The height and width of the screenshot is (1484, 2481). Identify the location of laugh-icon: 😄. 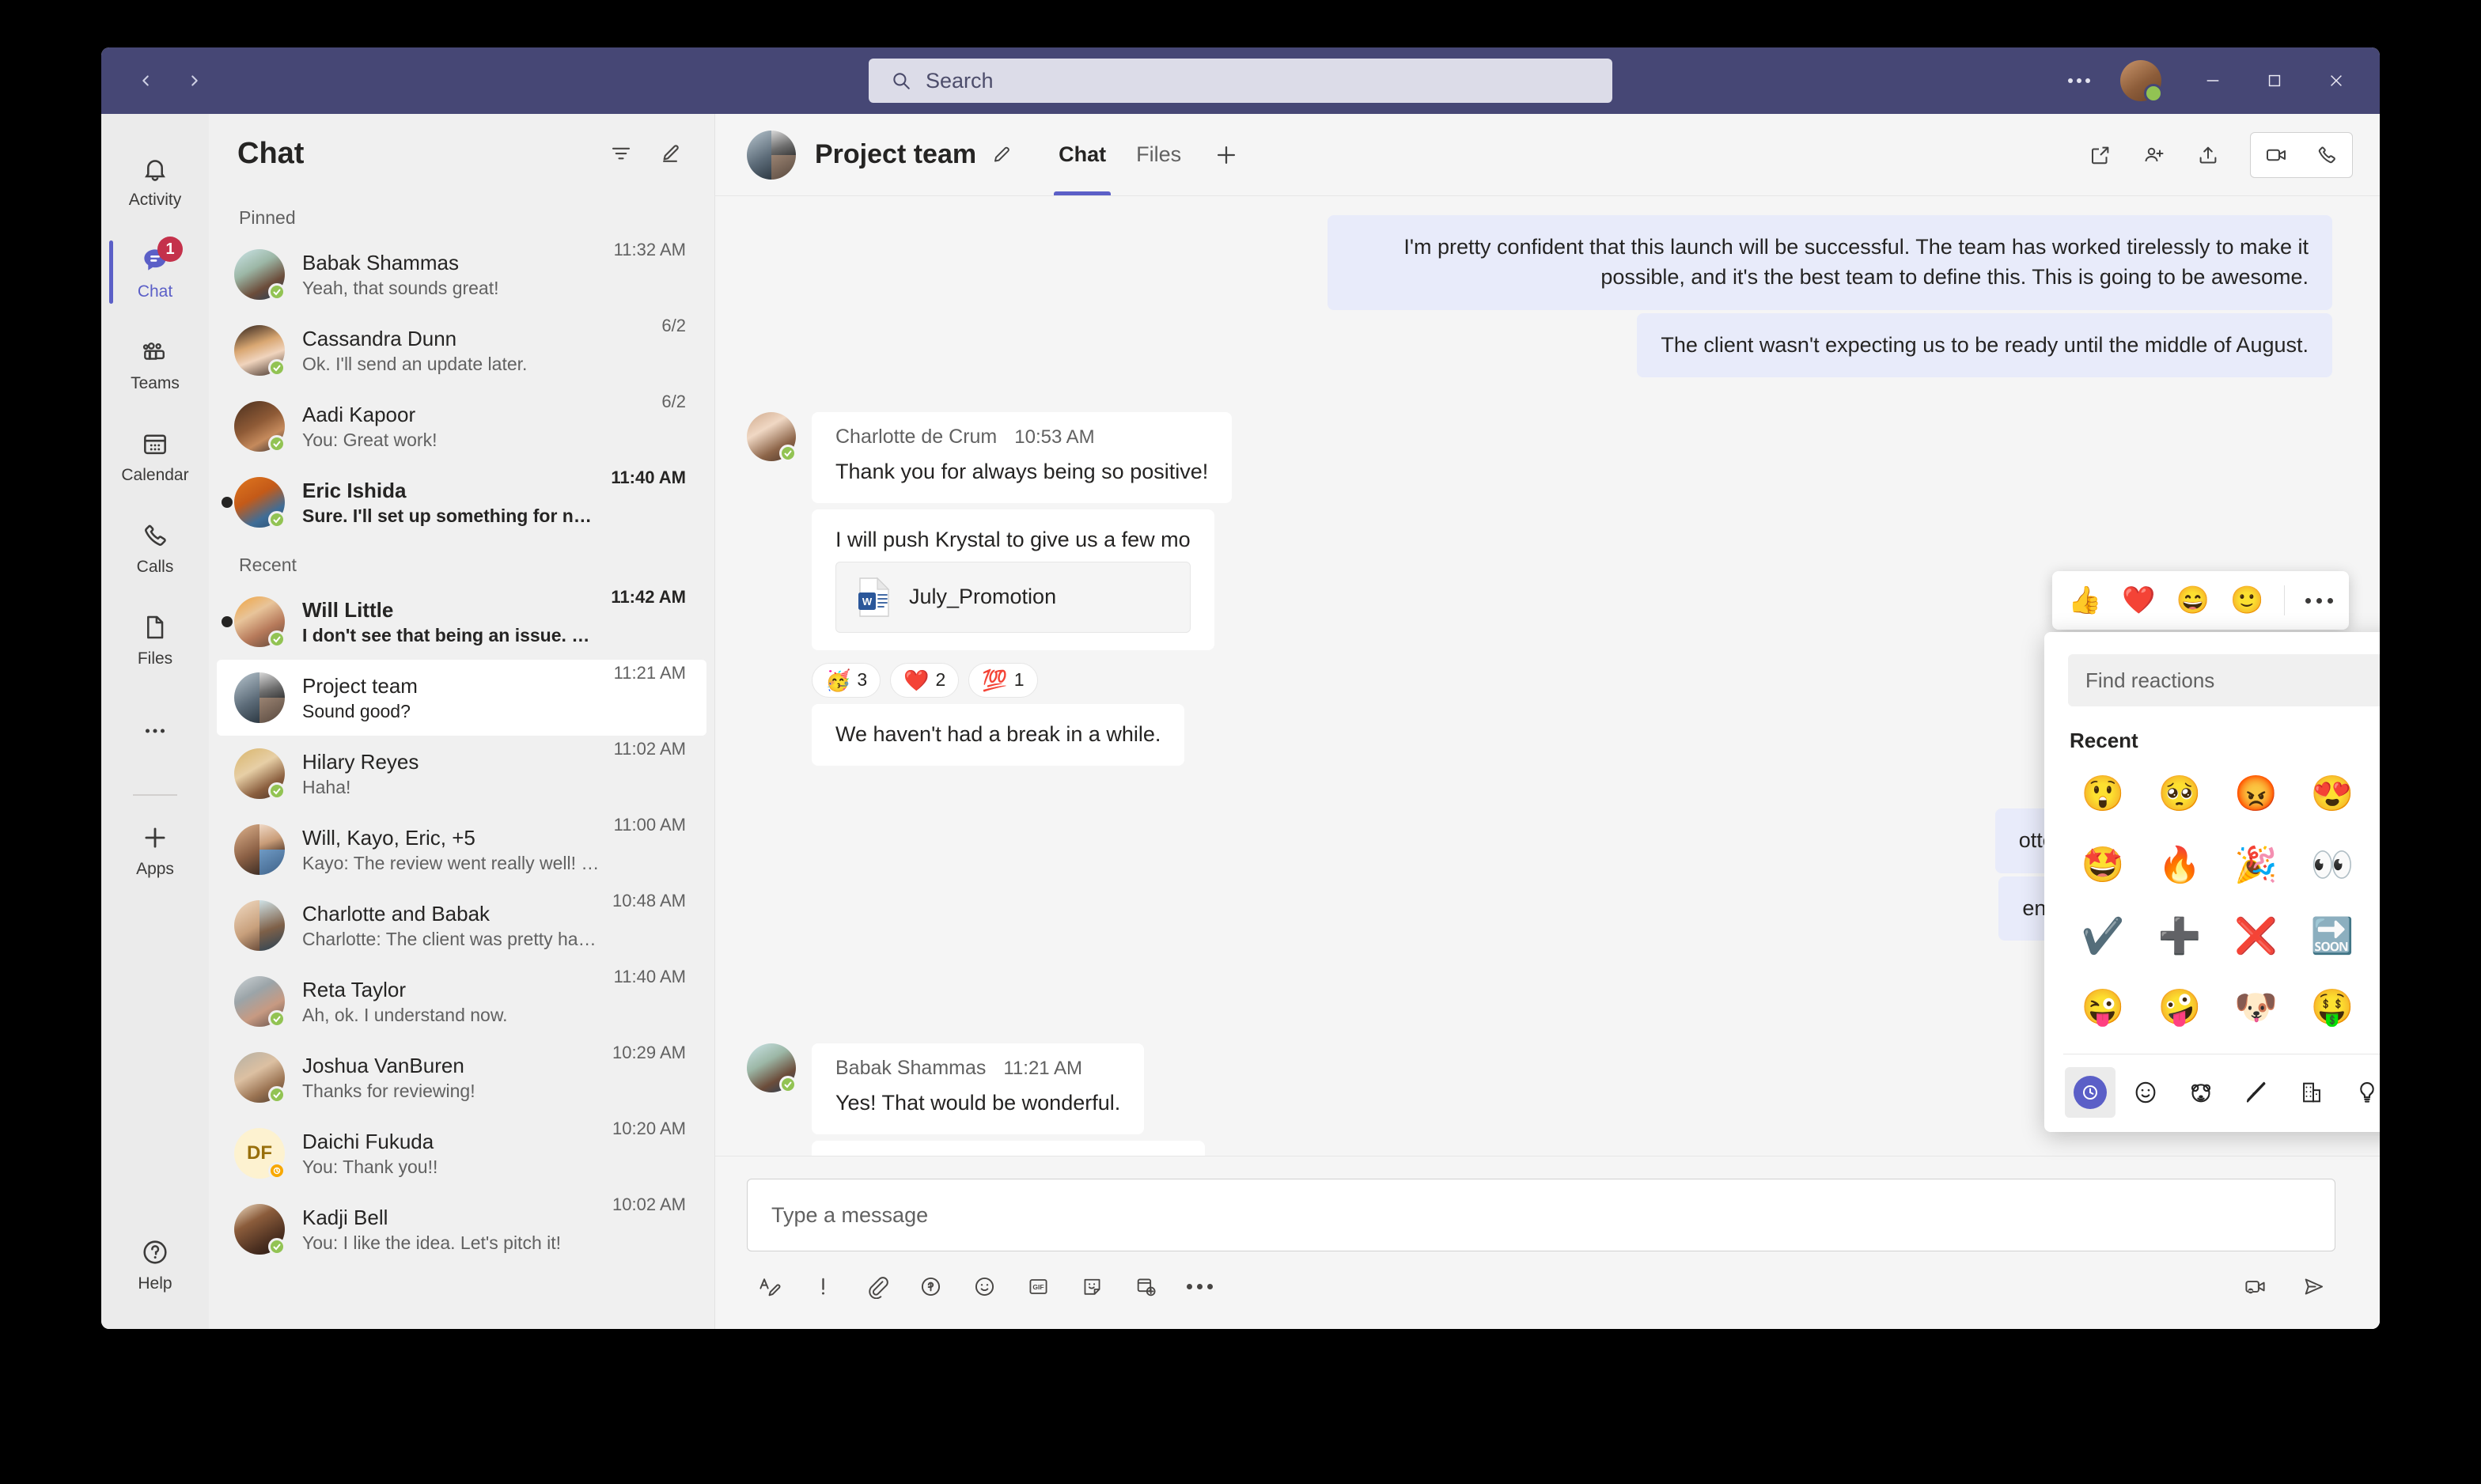
(2193, 600).